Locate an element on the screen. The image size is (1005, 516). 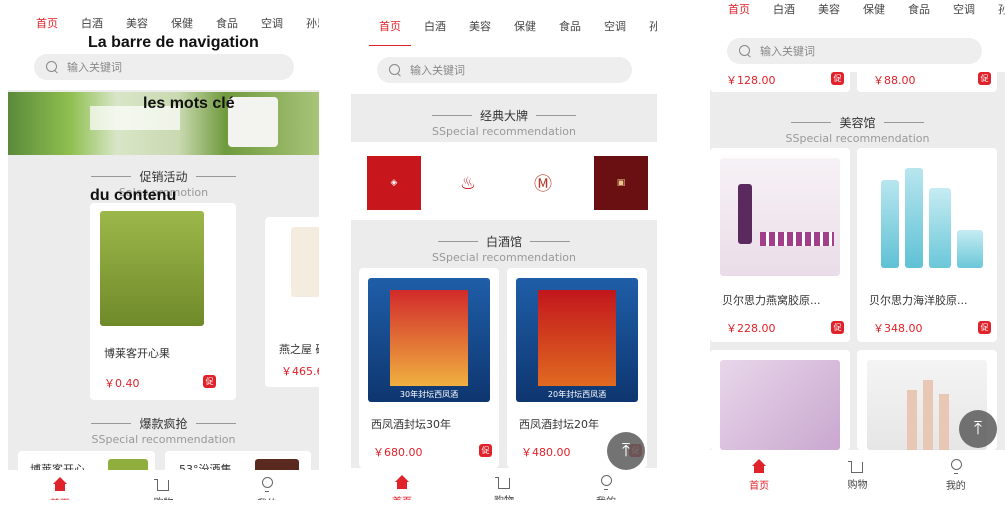
brand-logo: Ⓜ is located at coordinates (543, 183).